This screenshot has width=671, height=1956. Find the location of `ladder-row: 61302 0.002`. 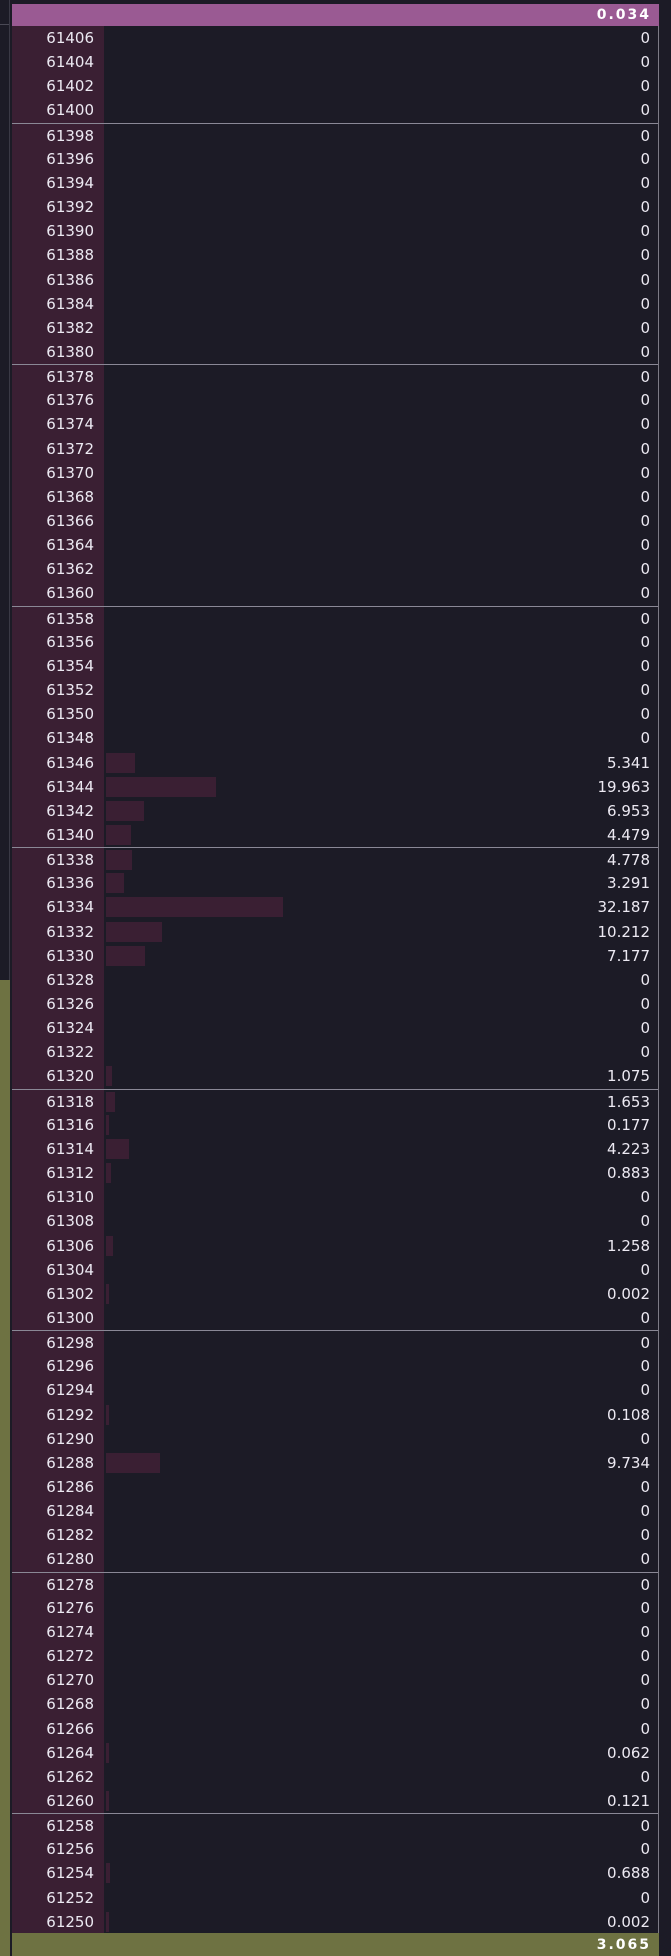

ladder-row: 61302 0.002 is located at coordinates (335, 1294).